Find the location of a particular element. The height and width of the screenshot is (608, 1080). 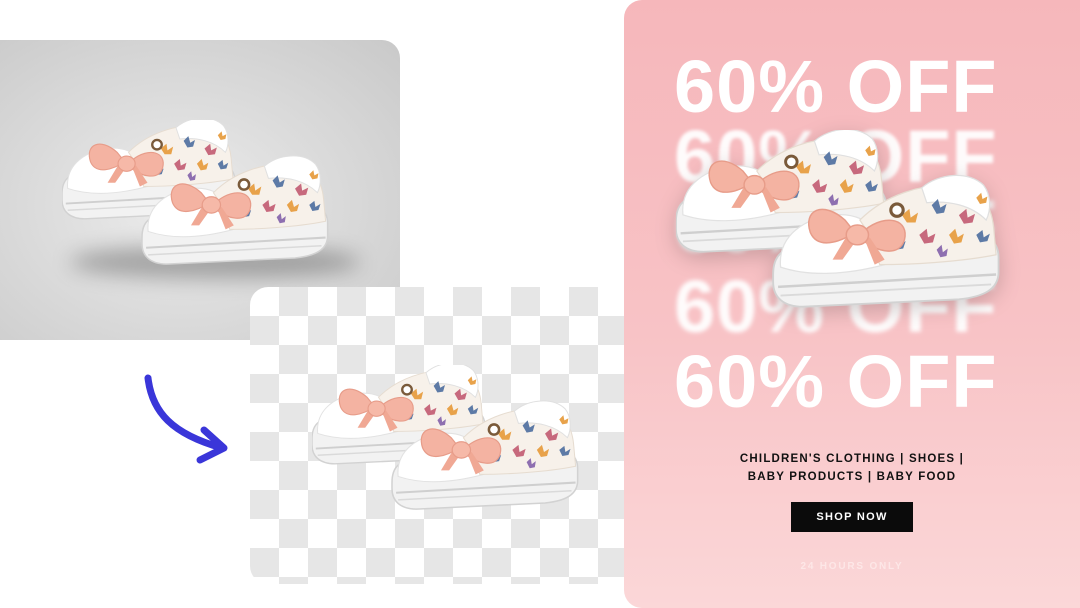

shoes-poster-image is located at coordinates (846, 235).